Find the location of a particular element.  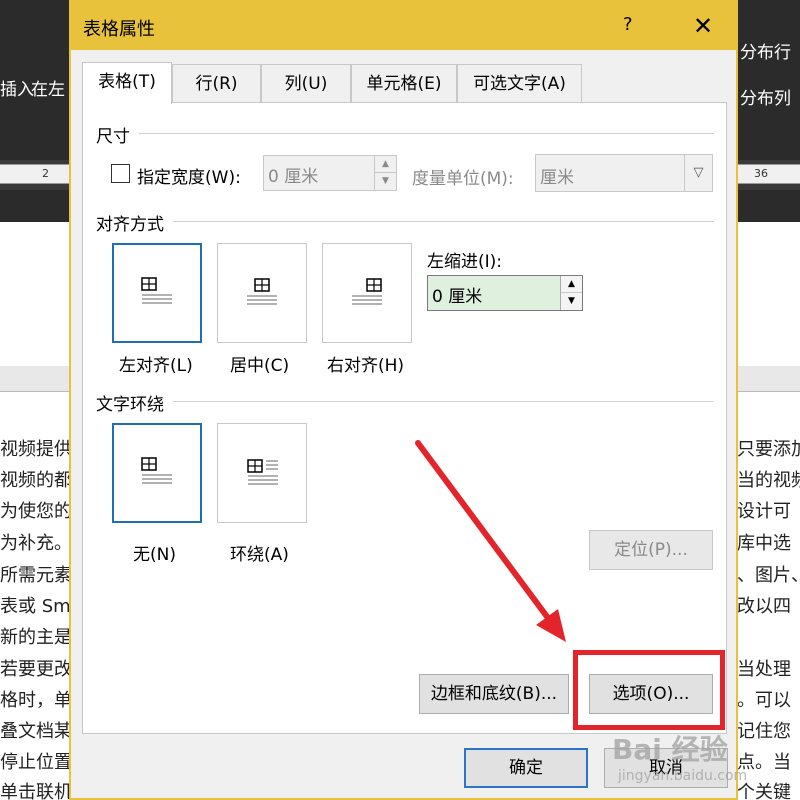

width-value: 0 厘米 is located at coordinates (293, 177).